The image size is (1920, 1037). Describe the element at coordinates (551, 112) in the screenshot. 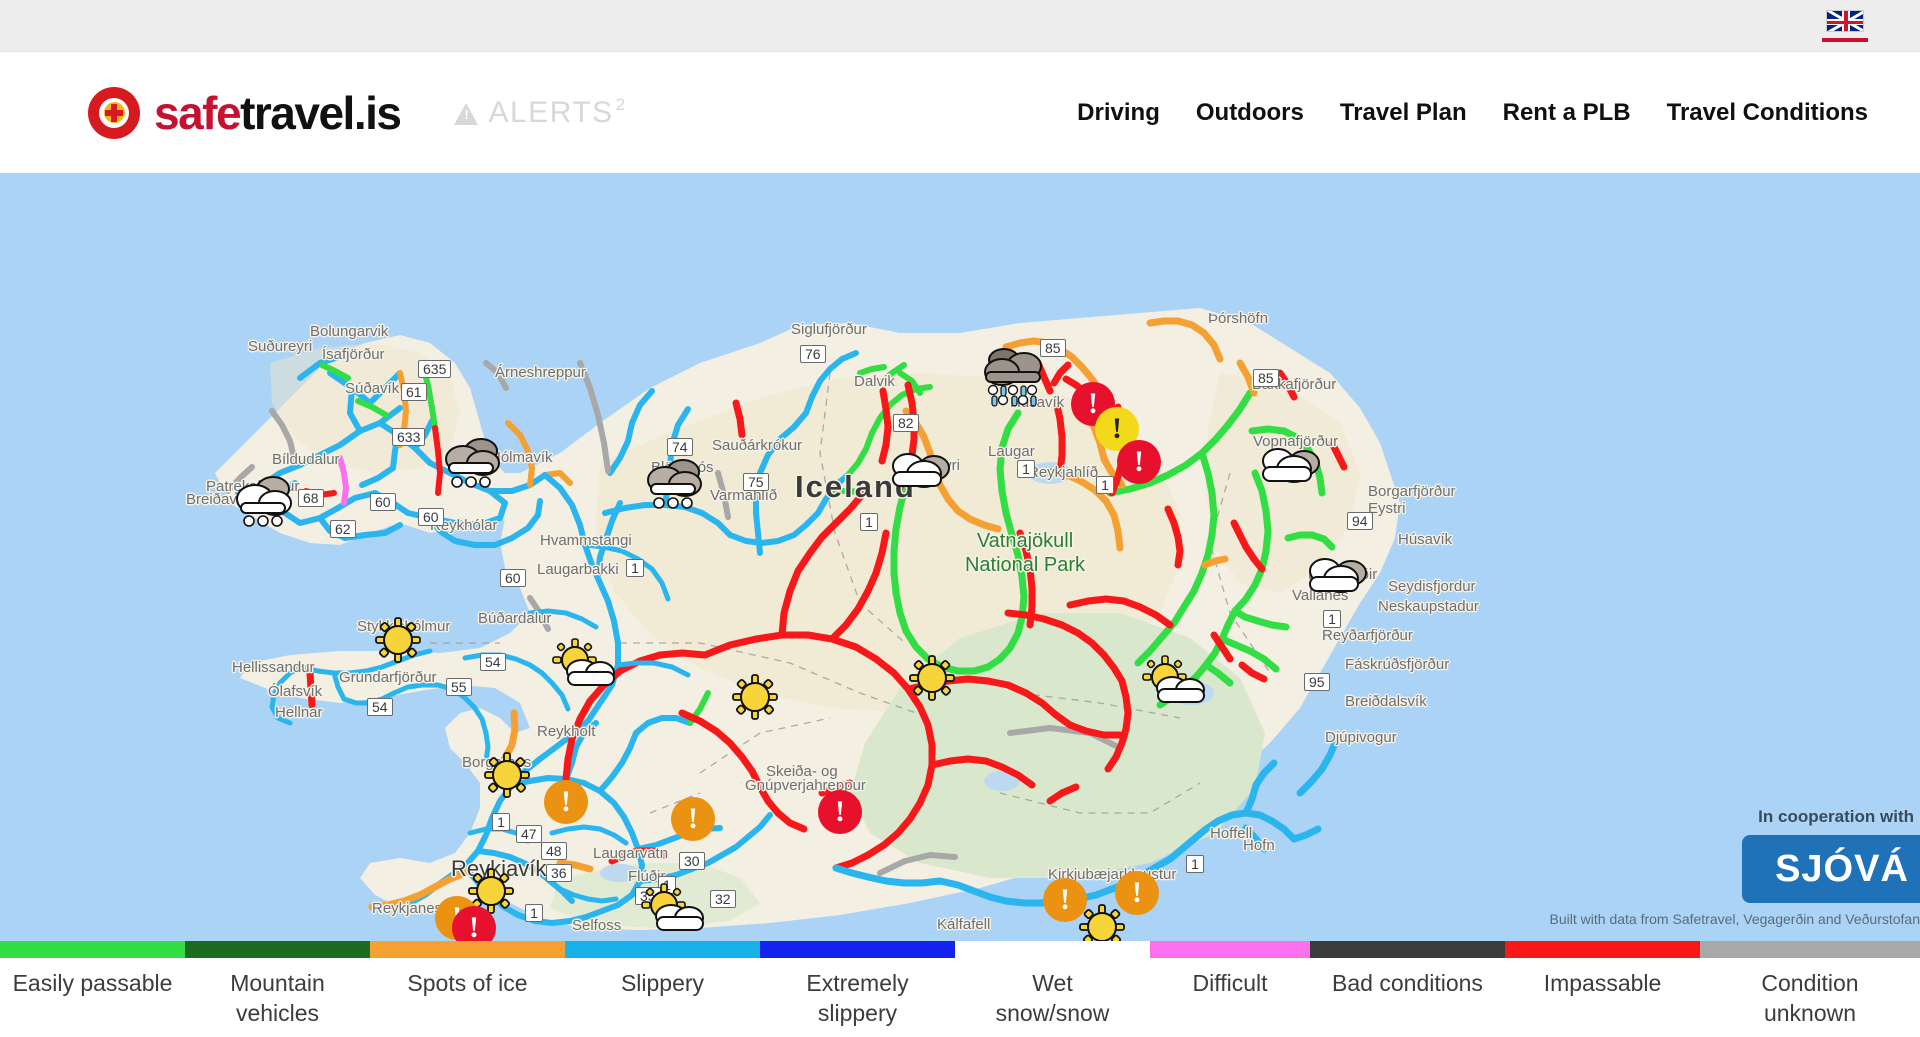

I see `alerts-label: ALERTS` at that location.